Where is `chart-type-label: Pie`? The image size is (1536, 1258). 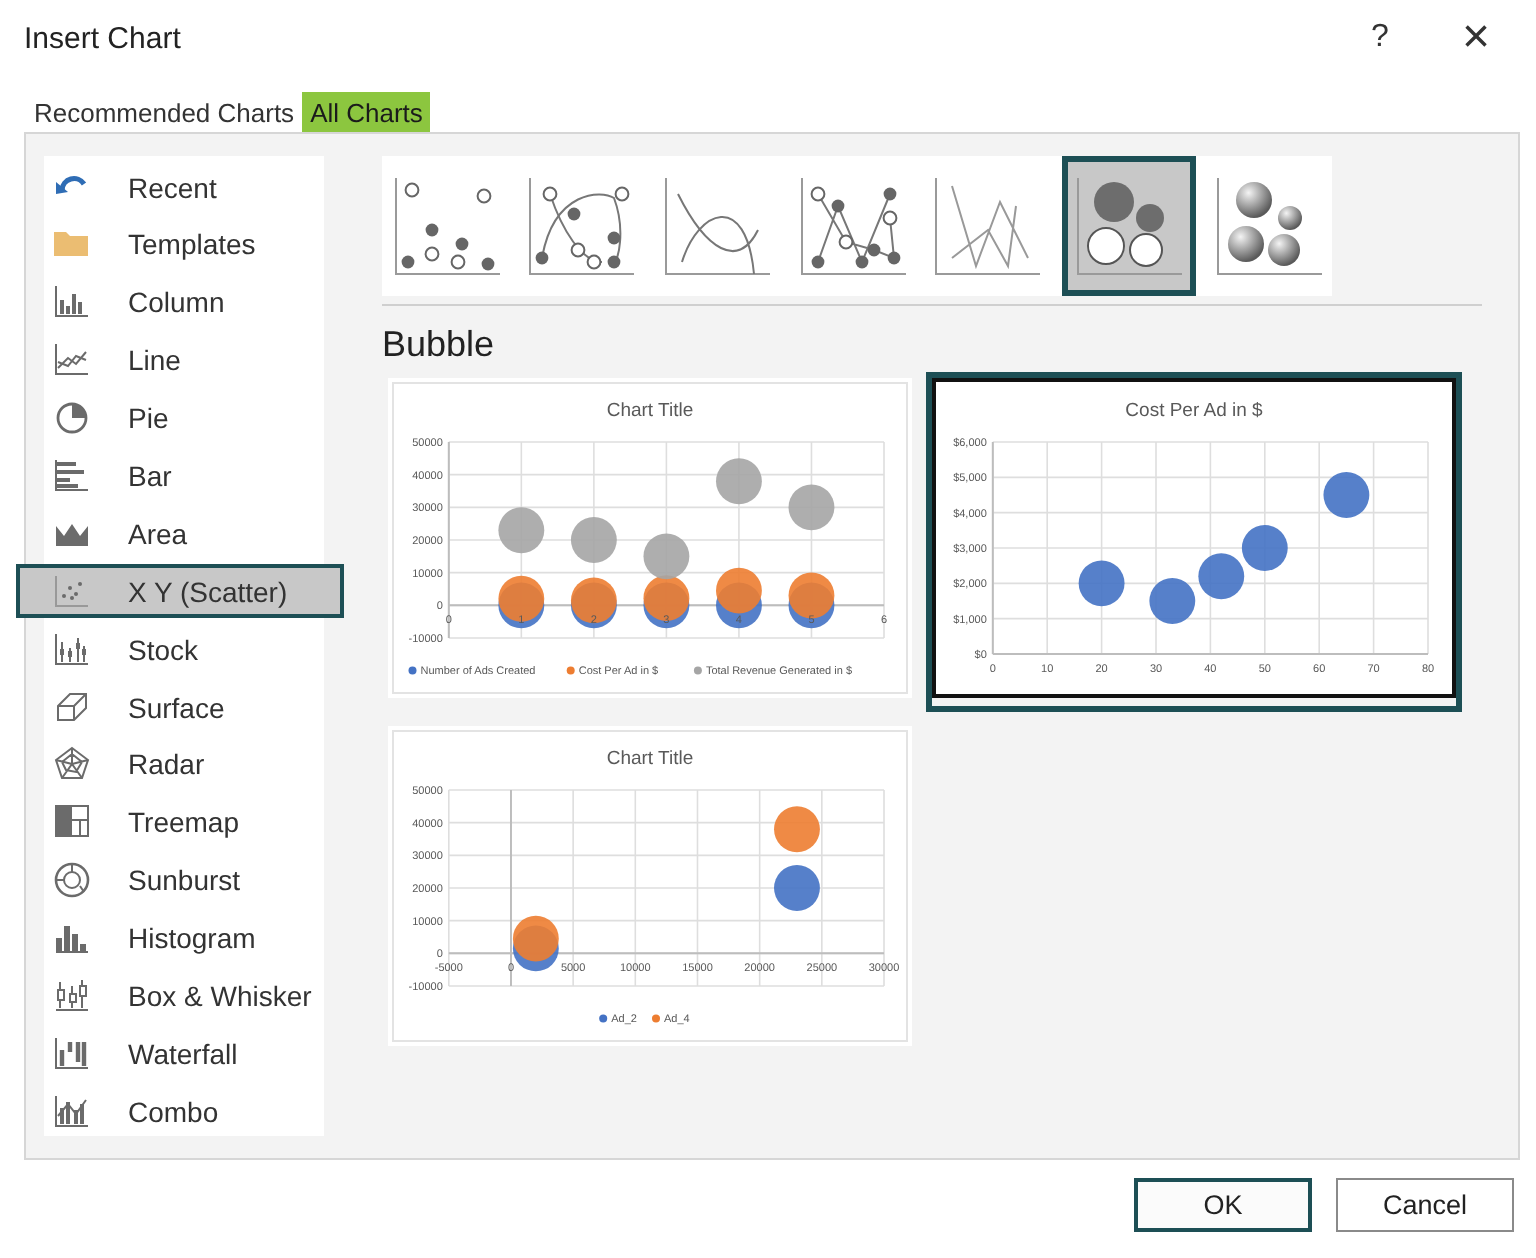
chart-type-label: Pie is located at coordinates (148, 418).